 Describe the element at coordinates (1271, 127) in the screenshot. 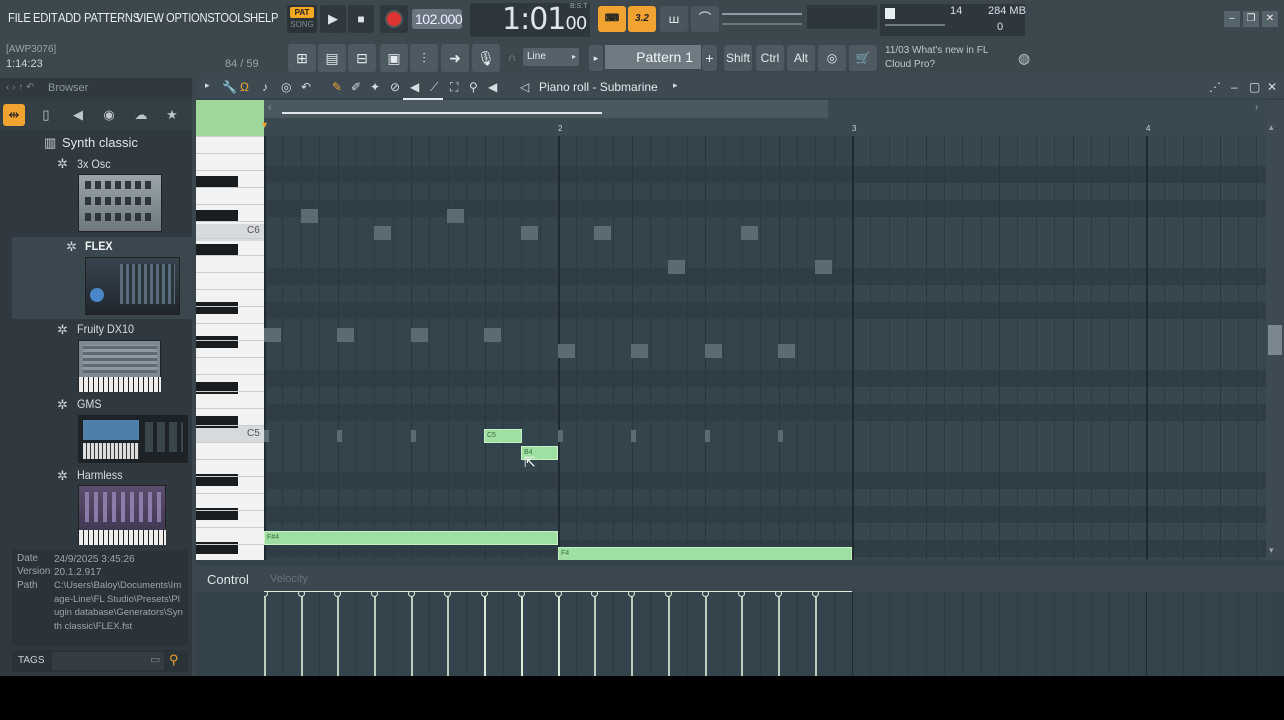

I see `scroll-up-icon: ▴` at that location.